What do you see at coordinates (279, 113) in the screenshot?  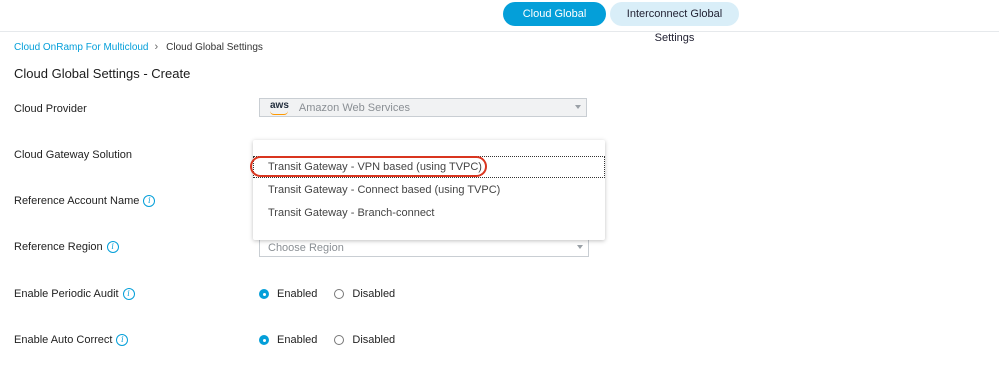 I see `aws-logo-smile` at bounding box center [279, 113].